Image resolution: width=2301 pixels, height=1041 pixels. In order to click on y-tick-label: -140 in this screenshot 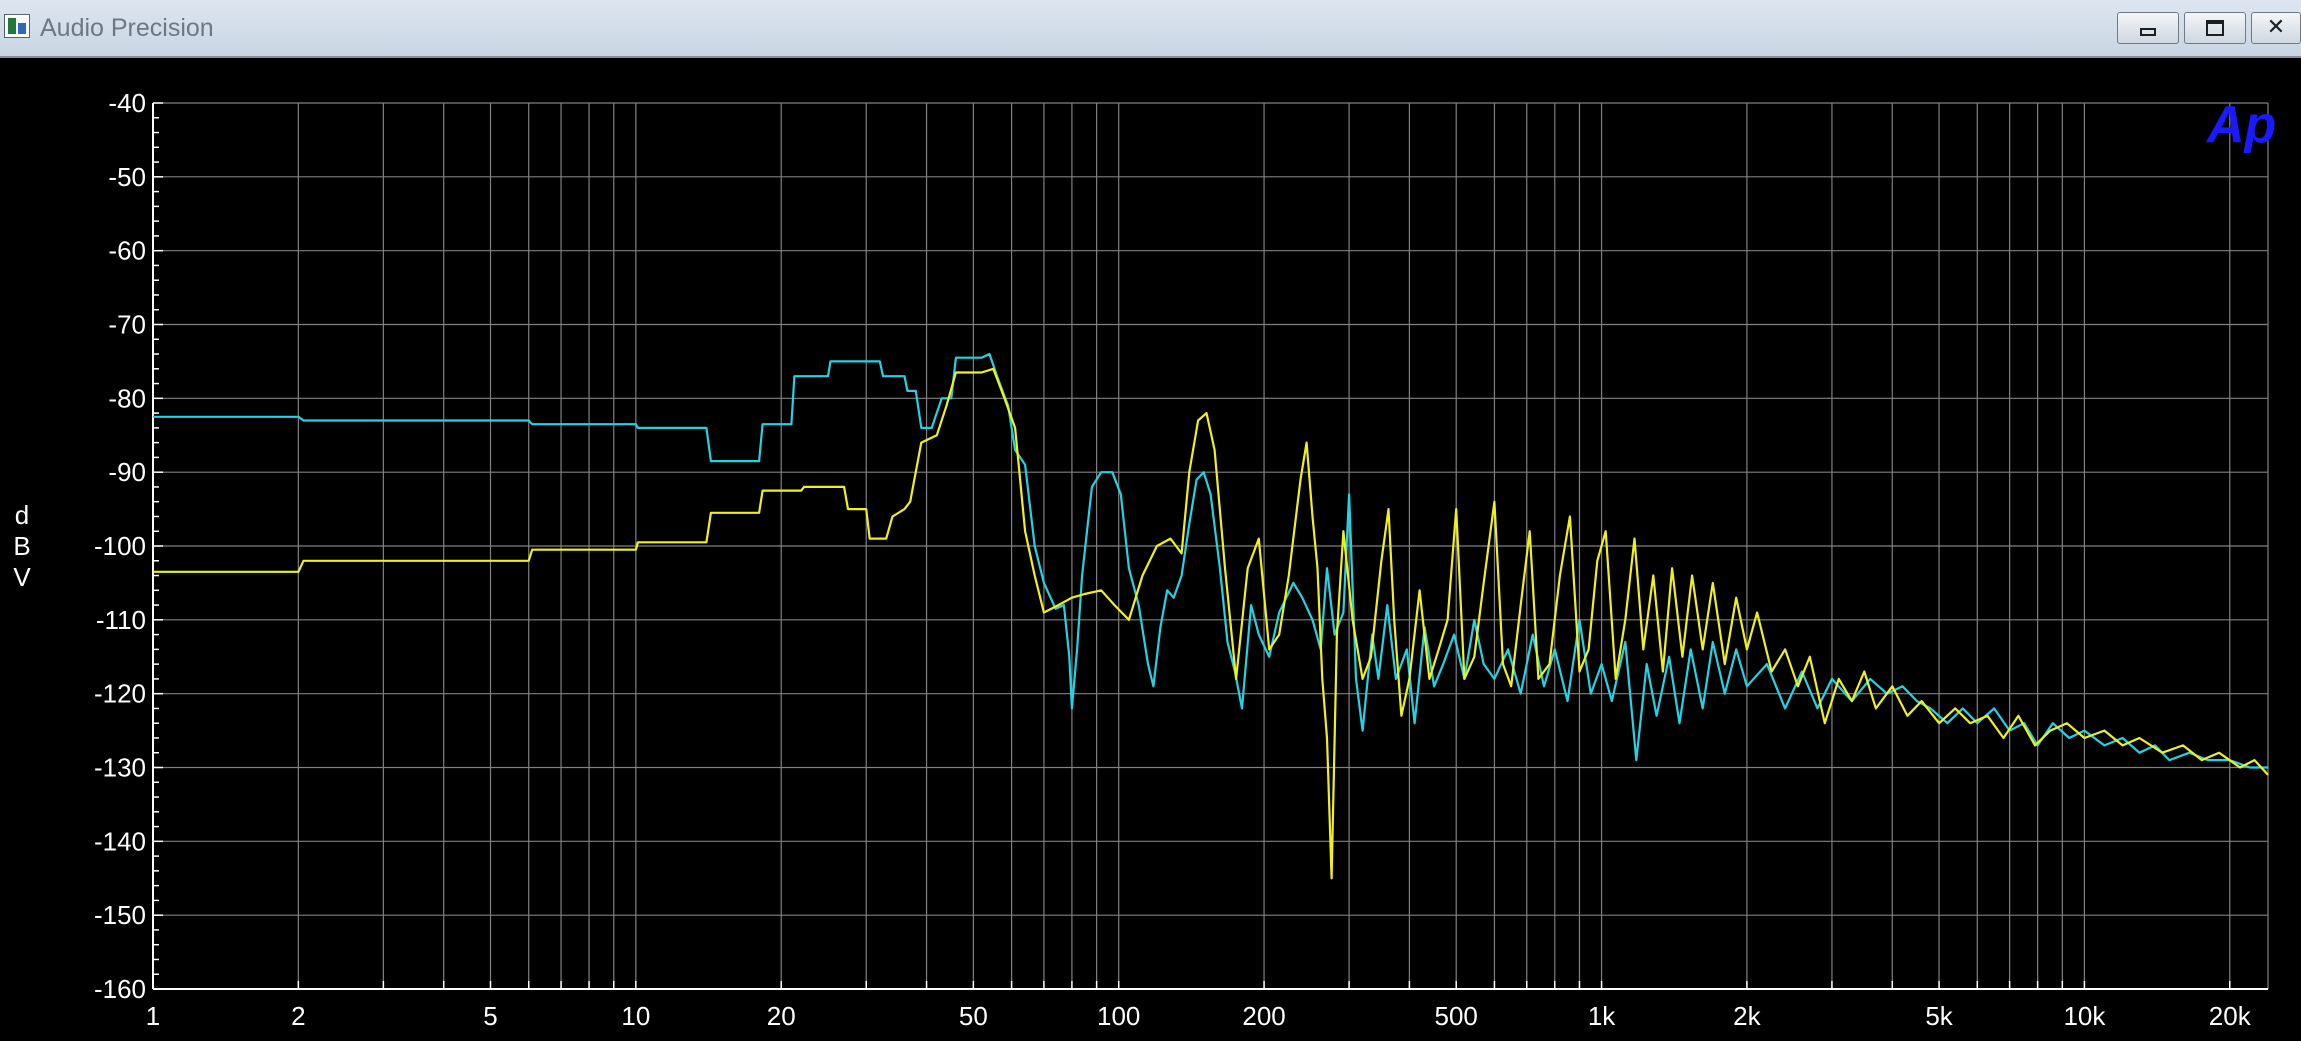, I will do `click(120, 841)`.